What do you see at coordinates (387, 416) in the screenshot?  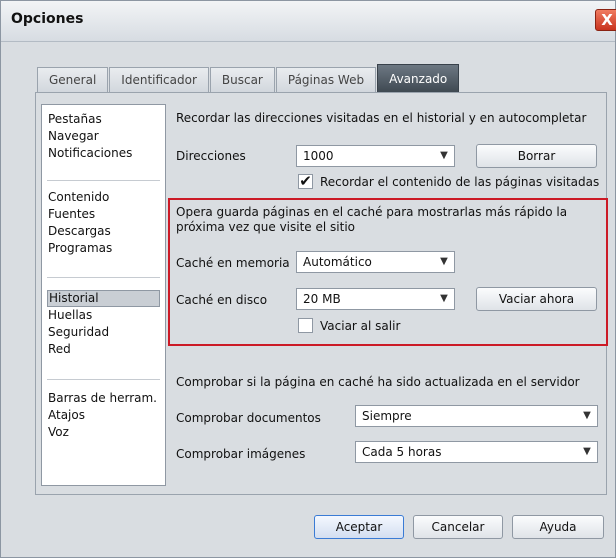 I see `check-documents-value: Siempre` at bounding box center [387, 416].